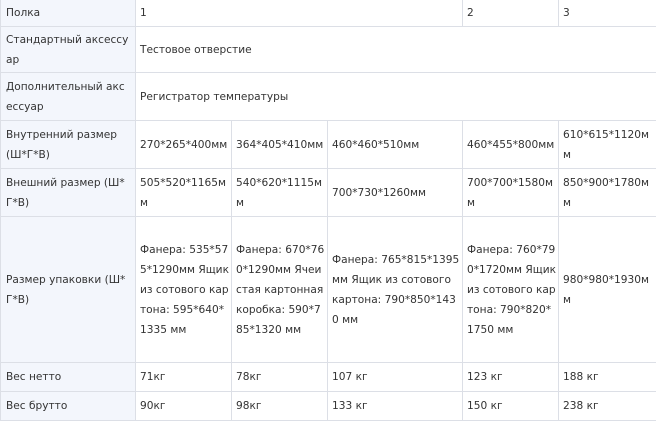 This screenshot has height=427, width=656. I want to click on table-cell: 2, so click(511, 13).